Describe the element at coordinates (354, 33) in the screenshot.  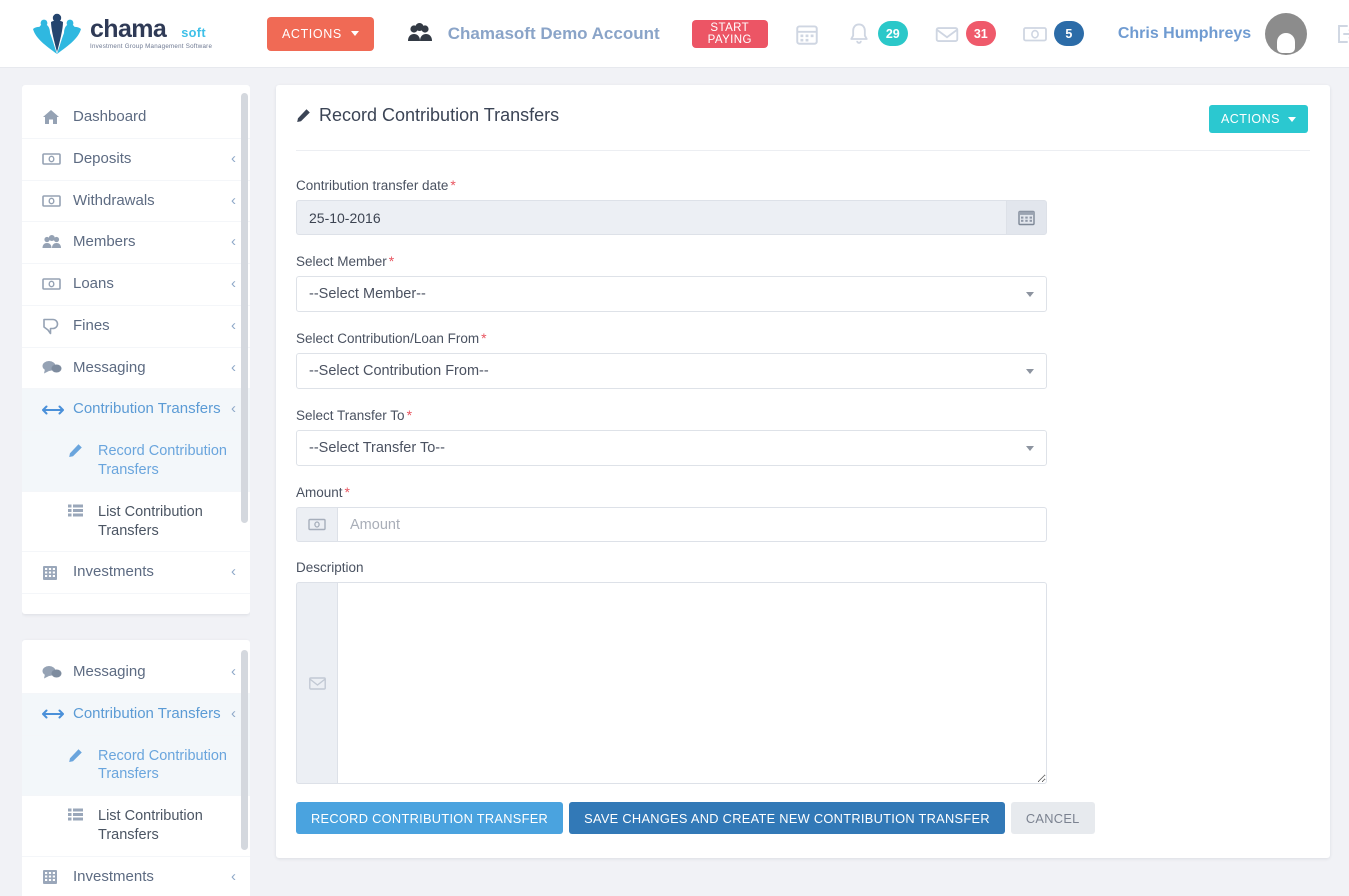
I see `chevron-down-icon` at that location.